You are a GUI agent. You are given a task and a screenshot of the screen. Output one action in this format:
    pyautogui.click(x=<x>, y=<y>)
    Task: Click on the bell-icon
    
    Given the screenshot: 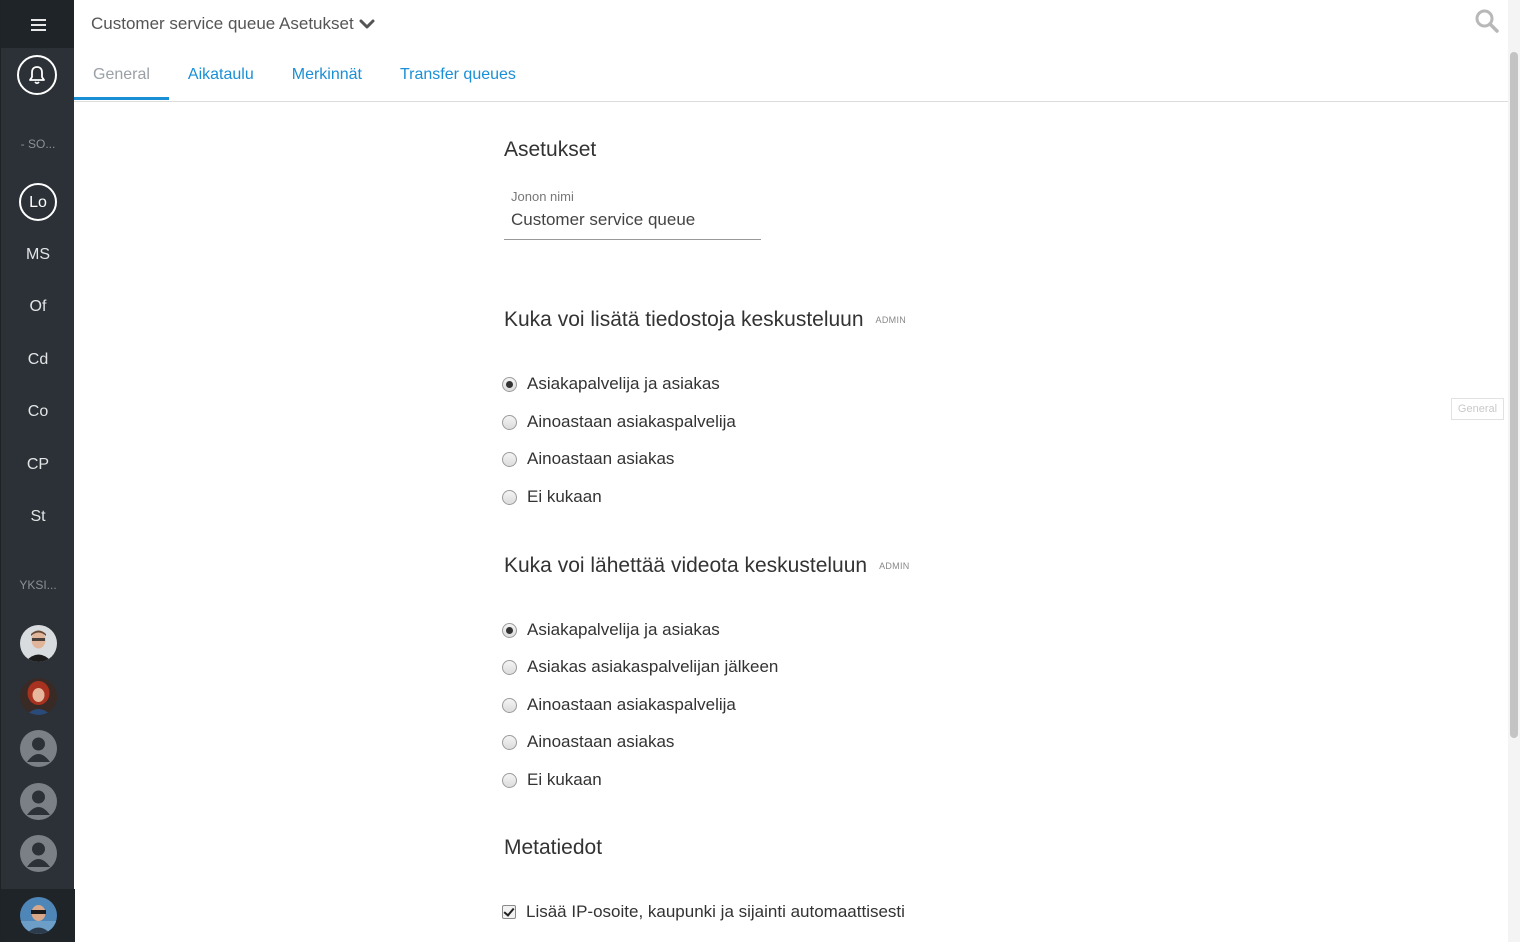 What is the action you would take?
    pyautogui.click(x=37, y=75)
    